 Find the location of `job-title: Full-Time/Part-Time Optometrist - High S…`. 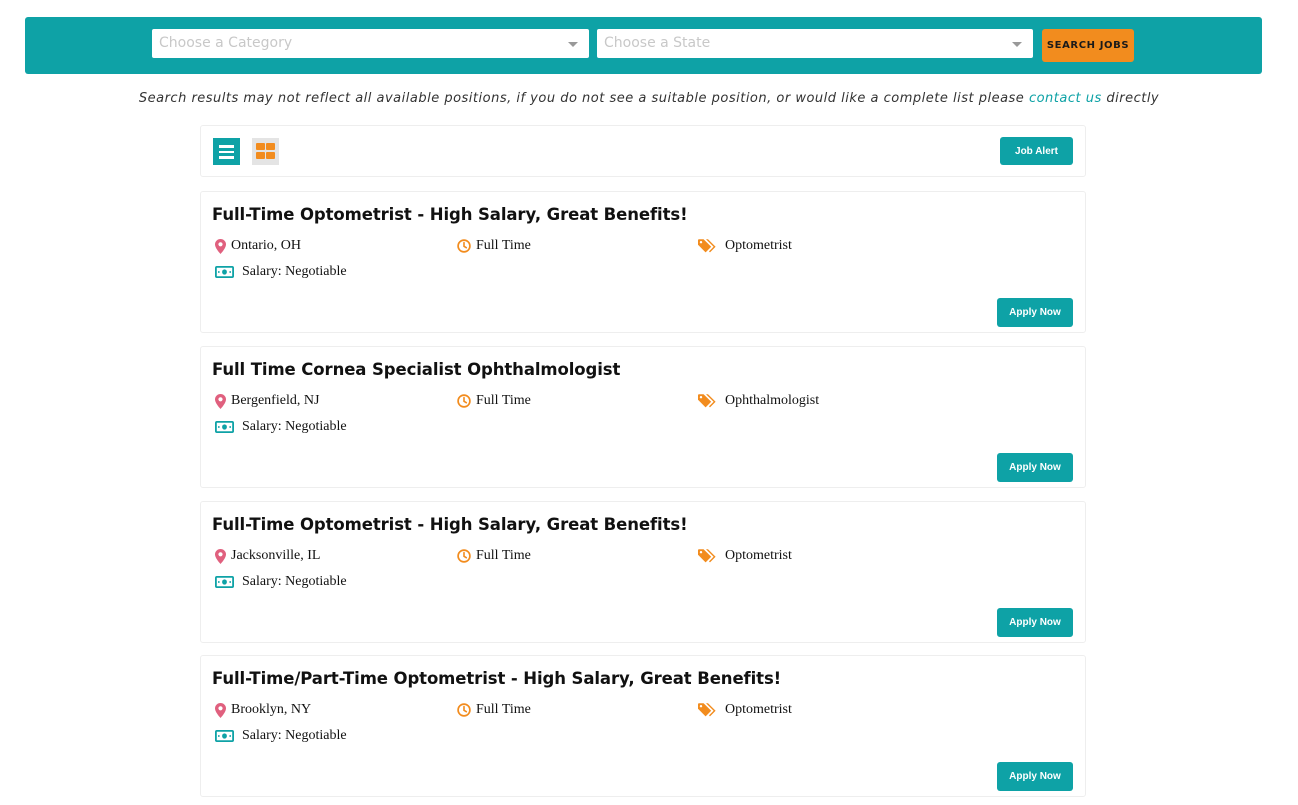

job-title: Full-Time/Part-Time Optometrist - High S… is located at coordinates (496, 678).